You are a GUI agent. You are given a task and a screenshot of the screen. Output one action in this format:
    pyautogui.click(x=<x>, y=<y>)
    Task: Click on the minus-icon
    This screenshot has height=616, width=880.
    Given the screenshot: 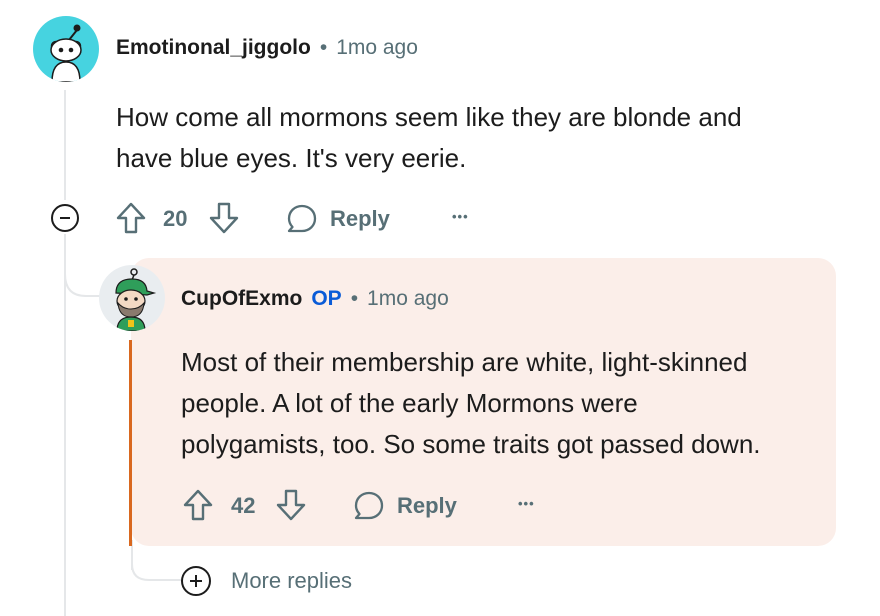 What is the action you would take?
    pyautogui.click(x=65, y=218)
    